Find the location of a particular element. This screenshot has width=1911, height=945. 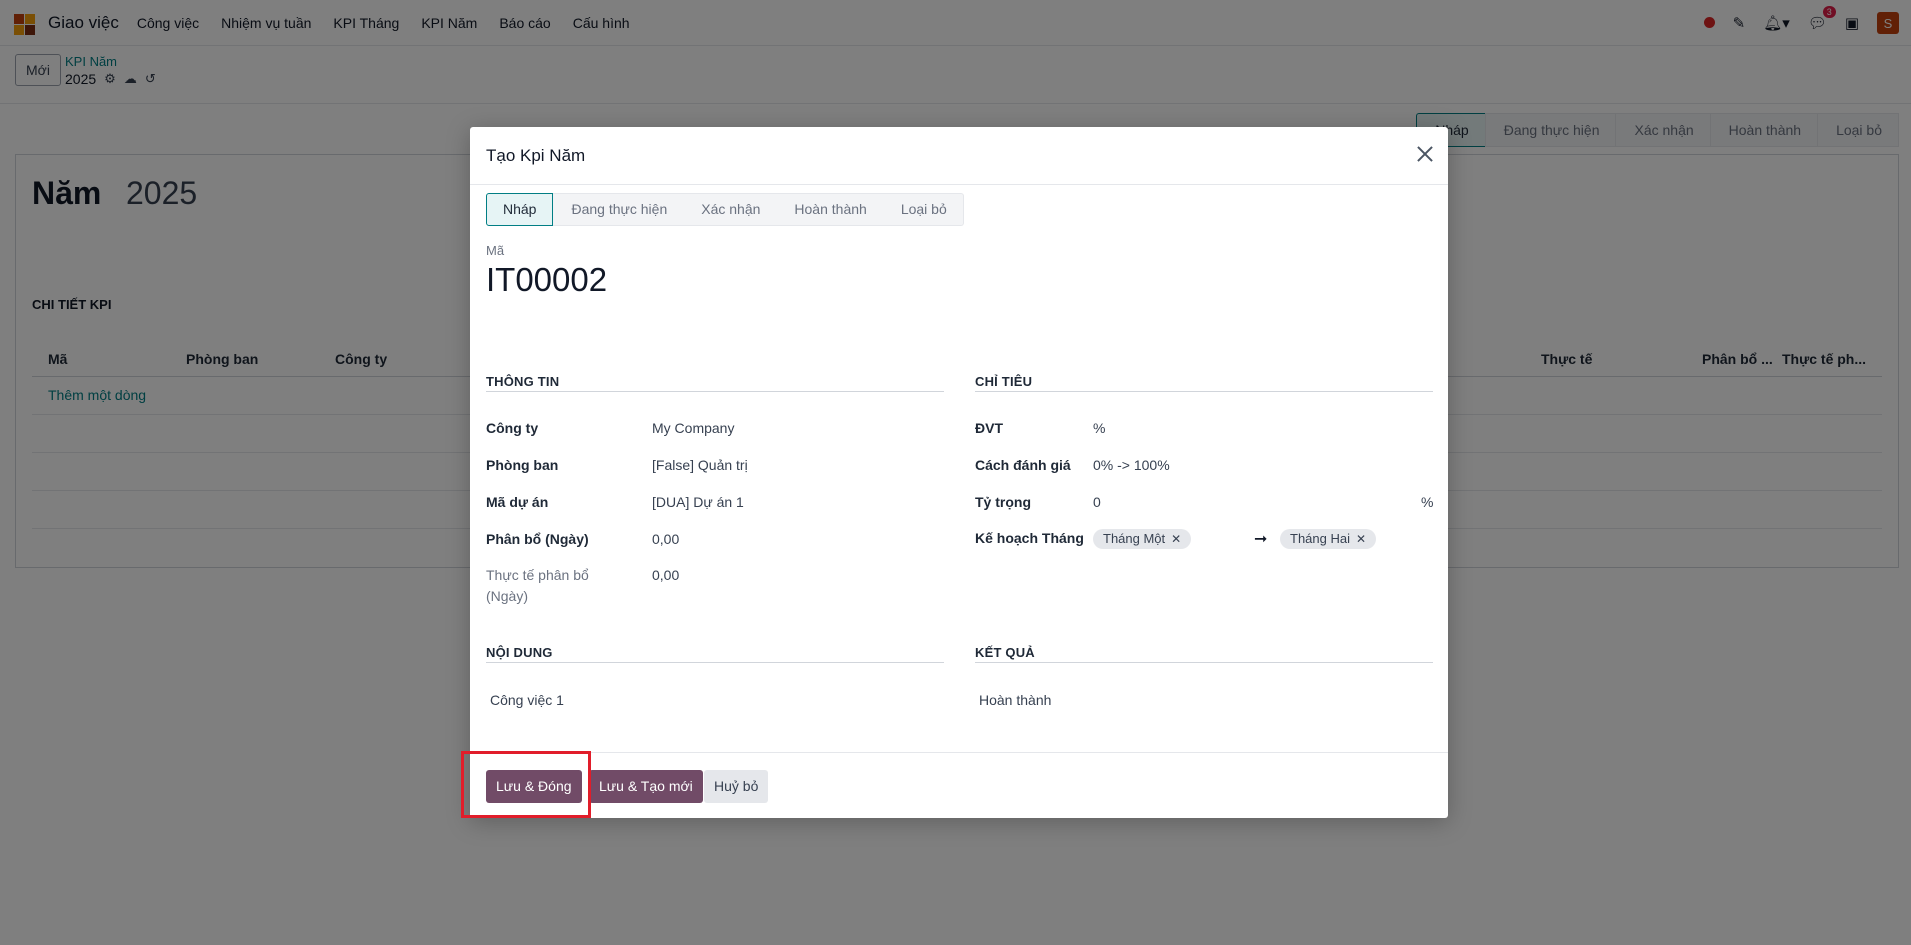

unit-label: ĐVT is located at coordinates (989, 428).